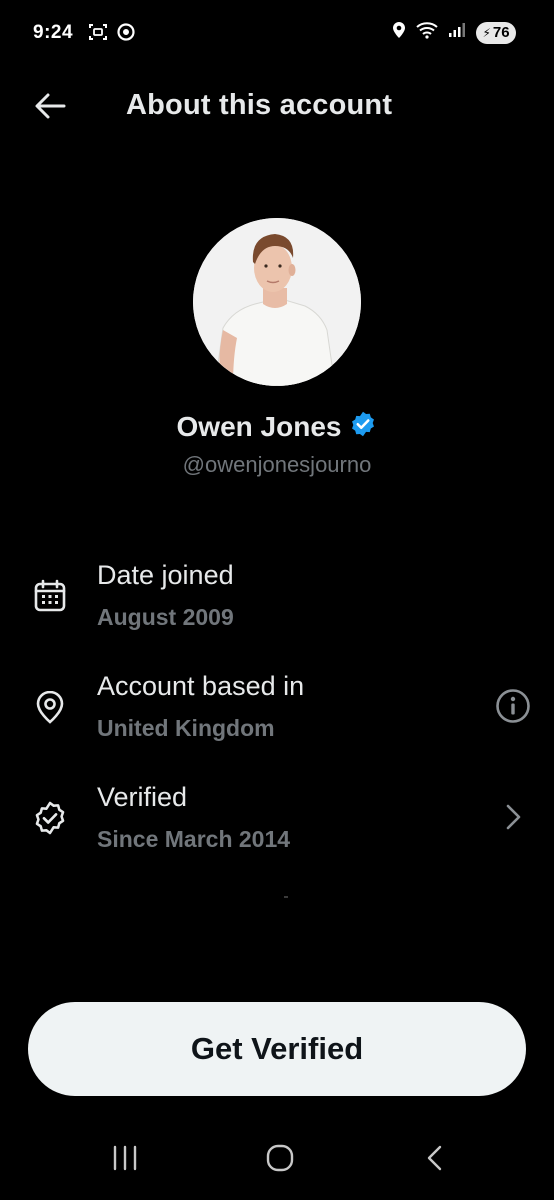  I want to click on status-bar: 9:24 ⚡ 76, so click(277, 33).